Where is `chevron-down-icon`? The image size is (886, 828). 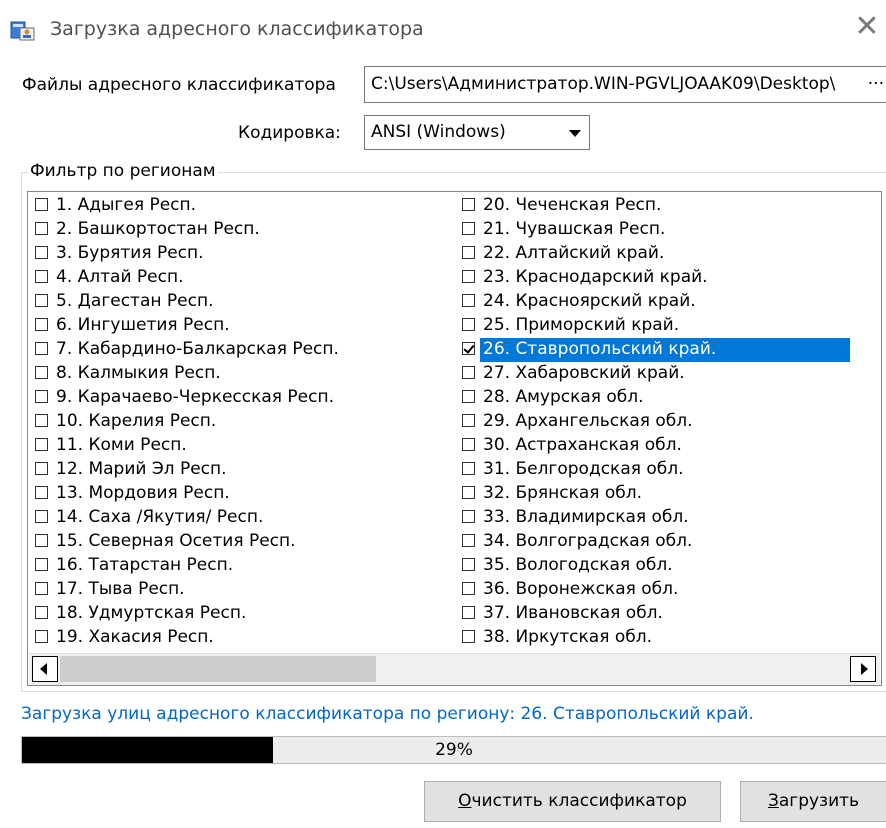
chevron-down-icon is located at coordinates (575, 133).